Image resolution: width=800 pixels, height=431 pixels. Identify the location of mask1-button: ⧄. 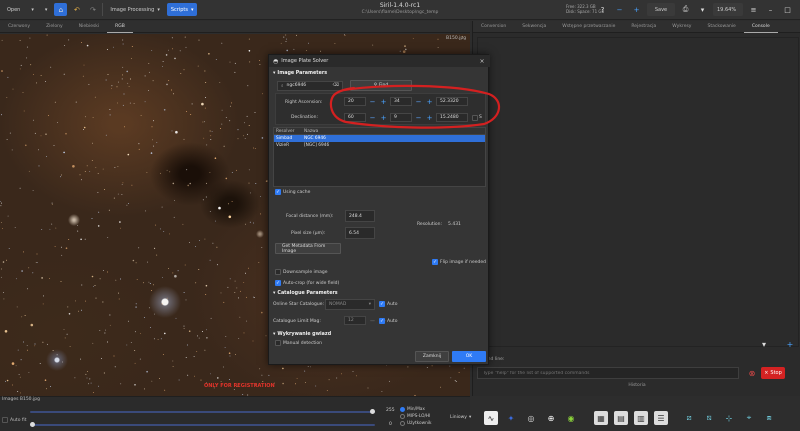
(689, 418).